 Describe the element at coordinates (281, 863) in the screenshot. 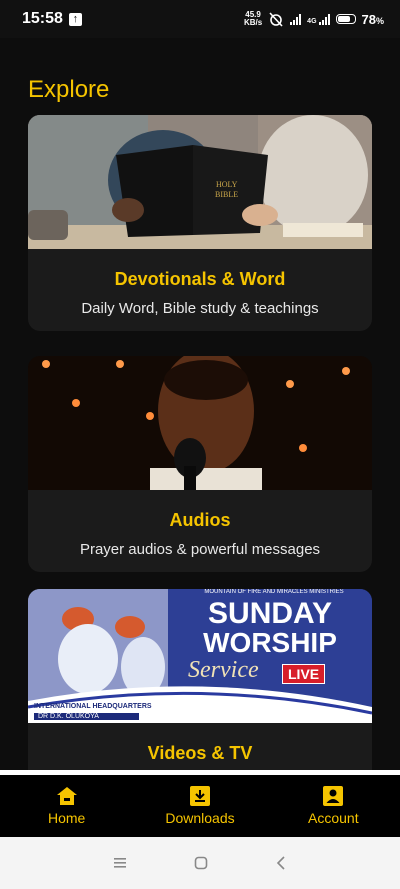

I see `back-chevron-icon` at that location.